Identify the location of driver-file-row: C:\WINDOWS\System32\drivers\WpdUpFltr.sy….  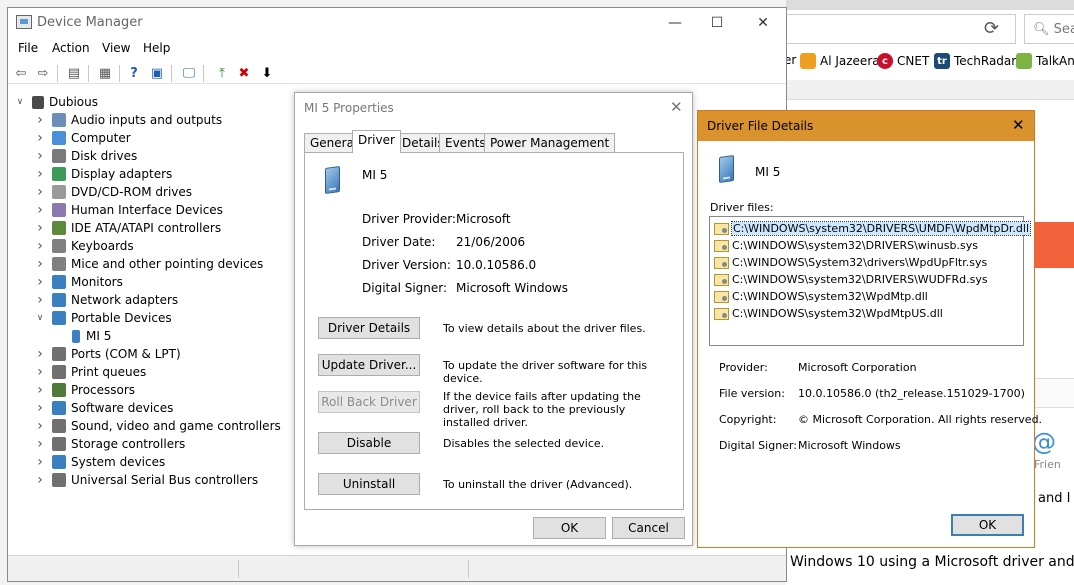
(850, 262).